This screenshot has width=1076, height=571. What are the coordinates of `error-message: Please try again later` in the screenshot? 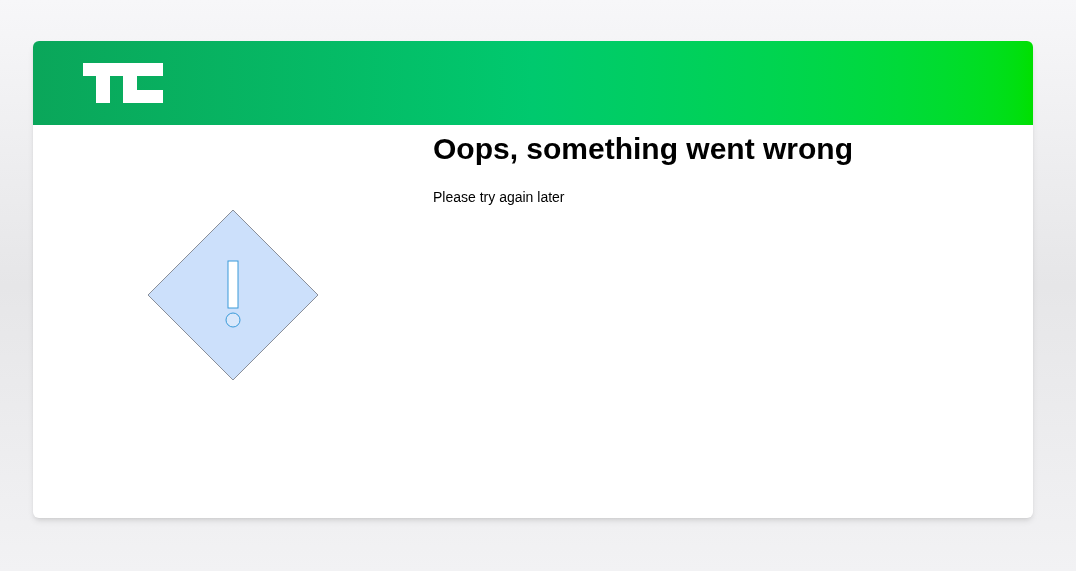 It's located at (499, 197).